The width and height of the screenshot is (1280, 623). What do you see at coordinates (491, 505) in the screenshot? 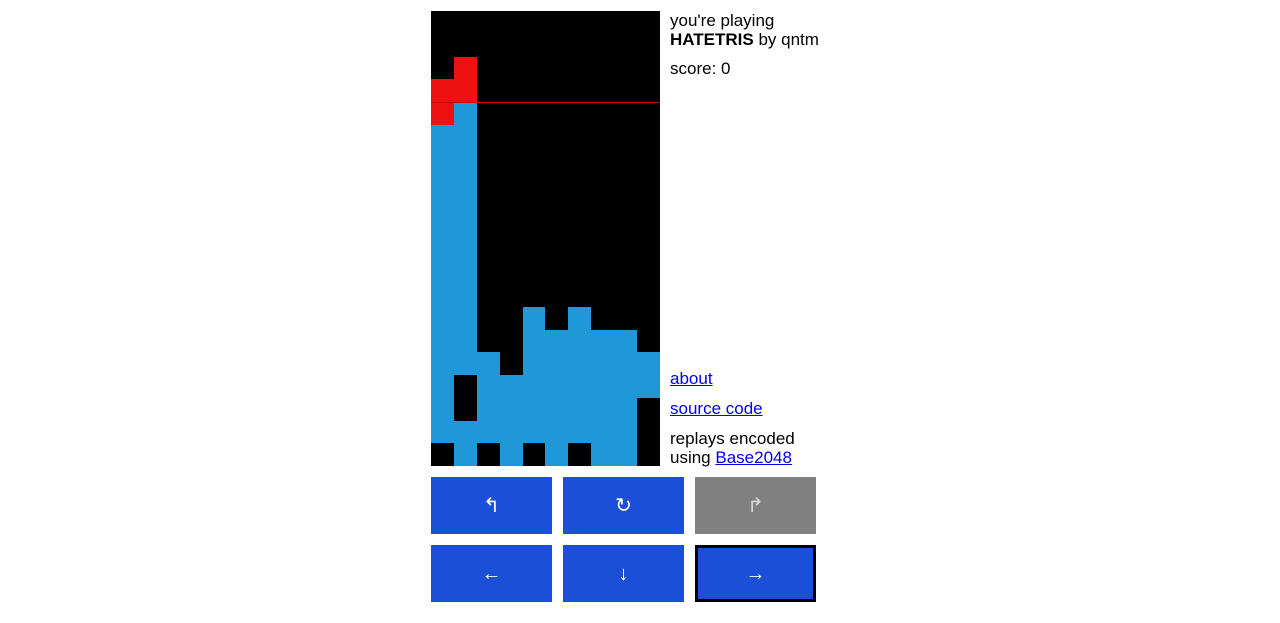
I see `rotate-ccw-button: ↰` at bounding box center [491, 505].